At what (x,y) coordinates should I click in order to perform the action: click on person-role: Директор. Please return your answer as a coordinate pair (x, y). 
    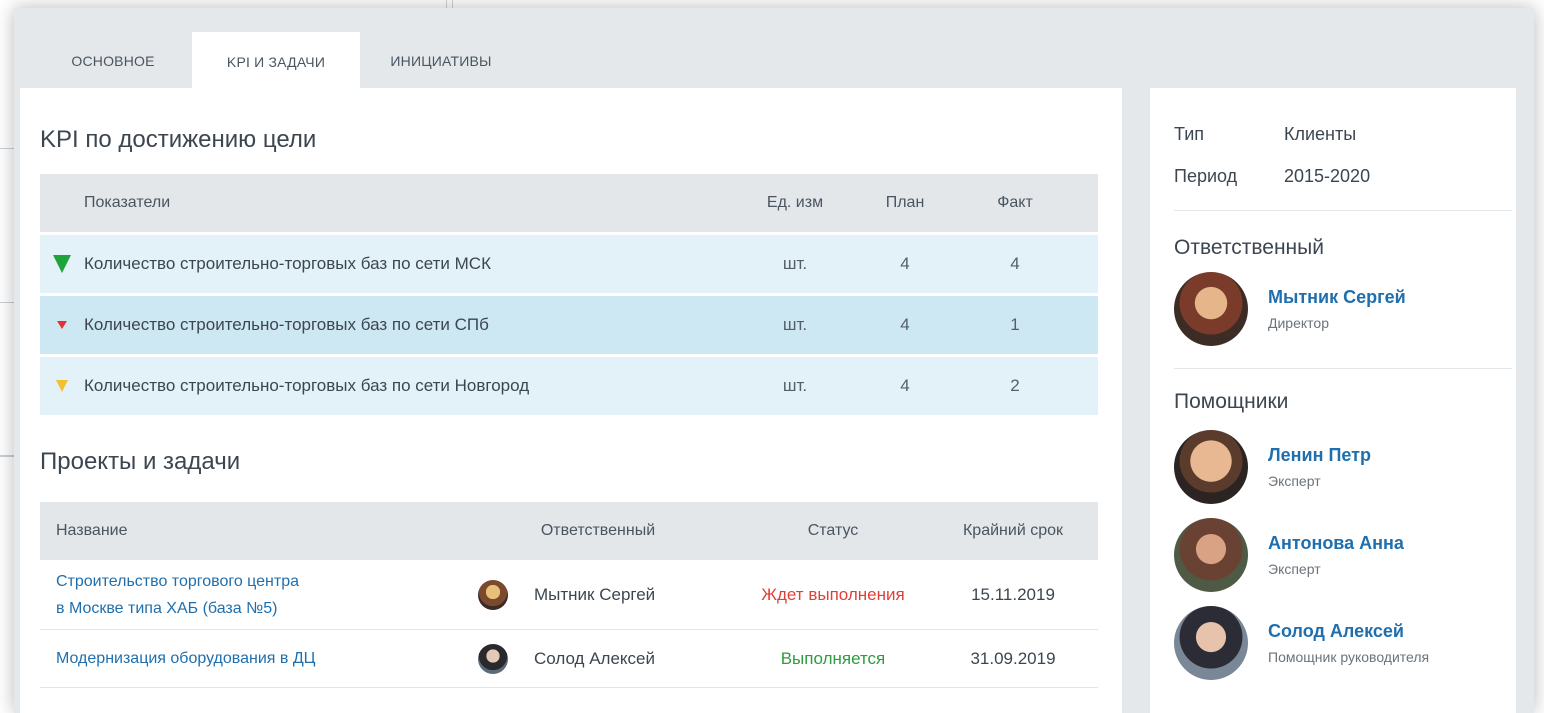
    Looking at the image, I should click on (1298, 323).